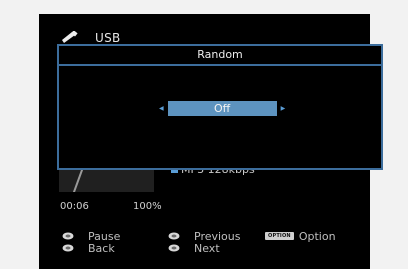 The height and width of the screenshot is (269, 408). Describe the element at coordinates (68, 248) in the screenshot. I see `back-button-icon` at that location.